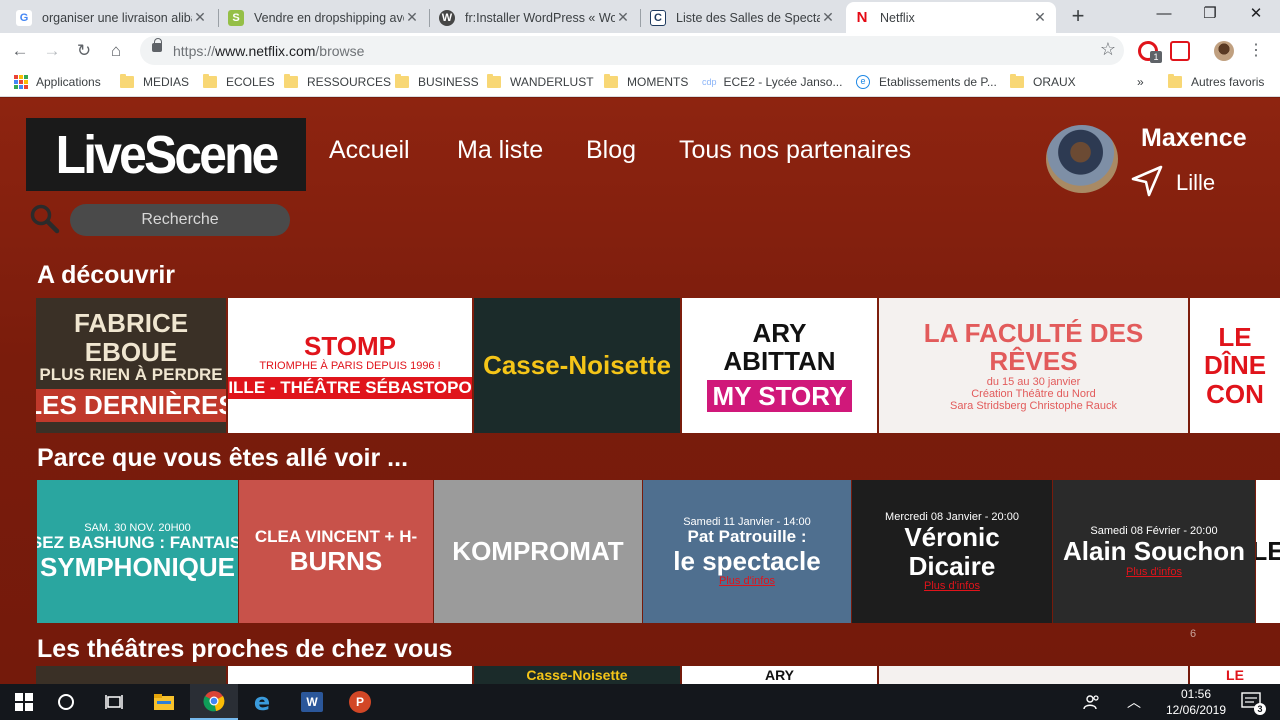  What do you see at coordinates (245, 649) in the screenshot?
I see `row-title: Les théâtres proches de chez vous` at bounding box center [245, 649].